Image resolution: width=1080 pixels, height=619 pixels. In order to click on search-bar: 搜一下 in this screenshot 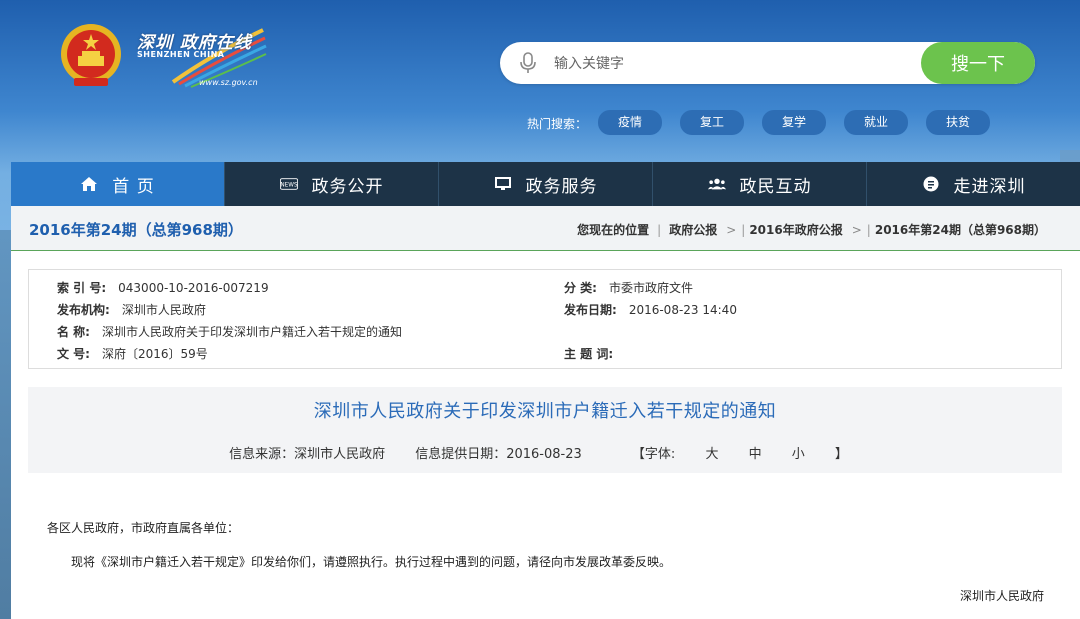, I will do `click(767, 63)`.